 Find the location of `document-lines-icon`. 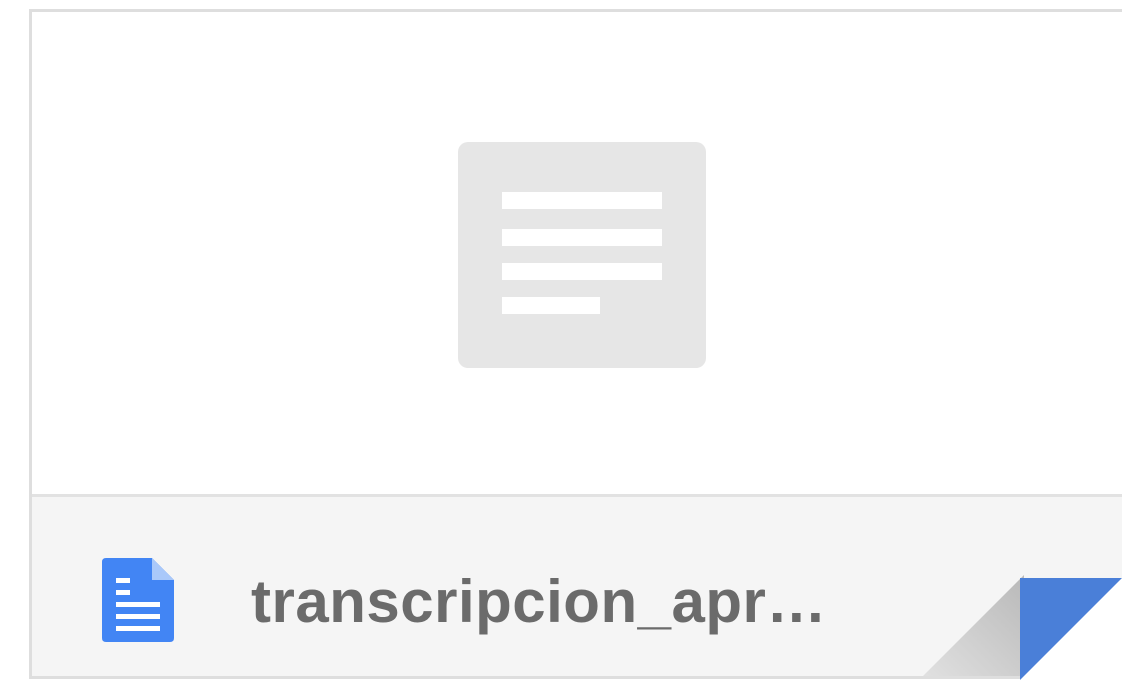

document-lines-icon is located at coordinates (582, 255).